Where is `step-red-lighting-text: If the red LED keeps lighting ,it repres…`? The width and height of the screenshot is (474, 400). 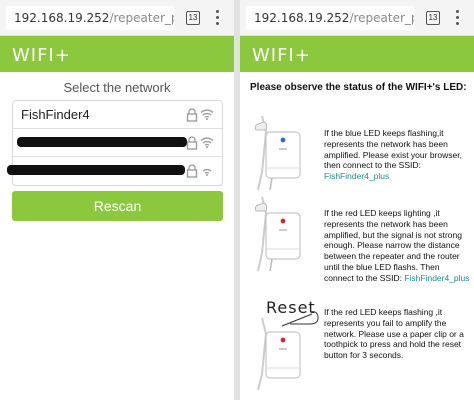
step-red-lighting-text: If the red LED keeps lighting ,it repres… is located at coordinates (397, 246).